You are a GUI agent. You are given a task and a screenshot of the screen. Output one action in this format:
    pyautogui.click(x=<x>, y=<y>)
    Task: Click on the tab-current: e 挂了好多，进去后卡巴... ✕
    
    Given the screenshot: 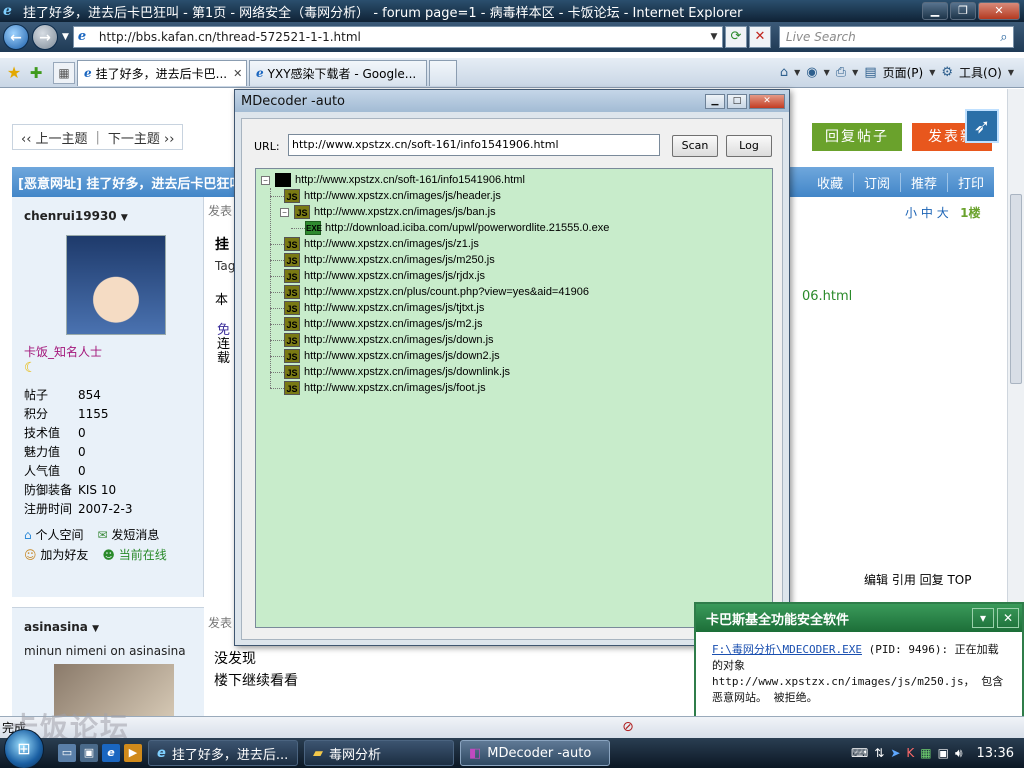 What is the action you would take?
    pyautogui.click(x=162, y=72)
    